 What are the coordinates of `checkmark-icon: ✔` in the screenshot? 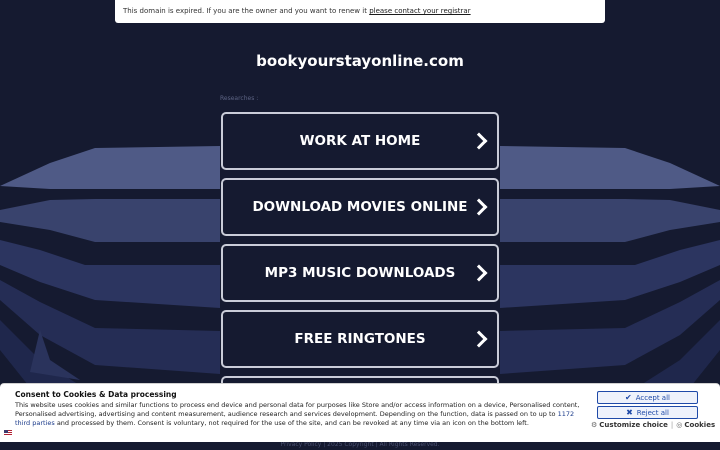 It's located at (628, 397).